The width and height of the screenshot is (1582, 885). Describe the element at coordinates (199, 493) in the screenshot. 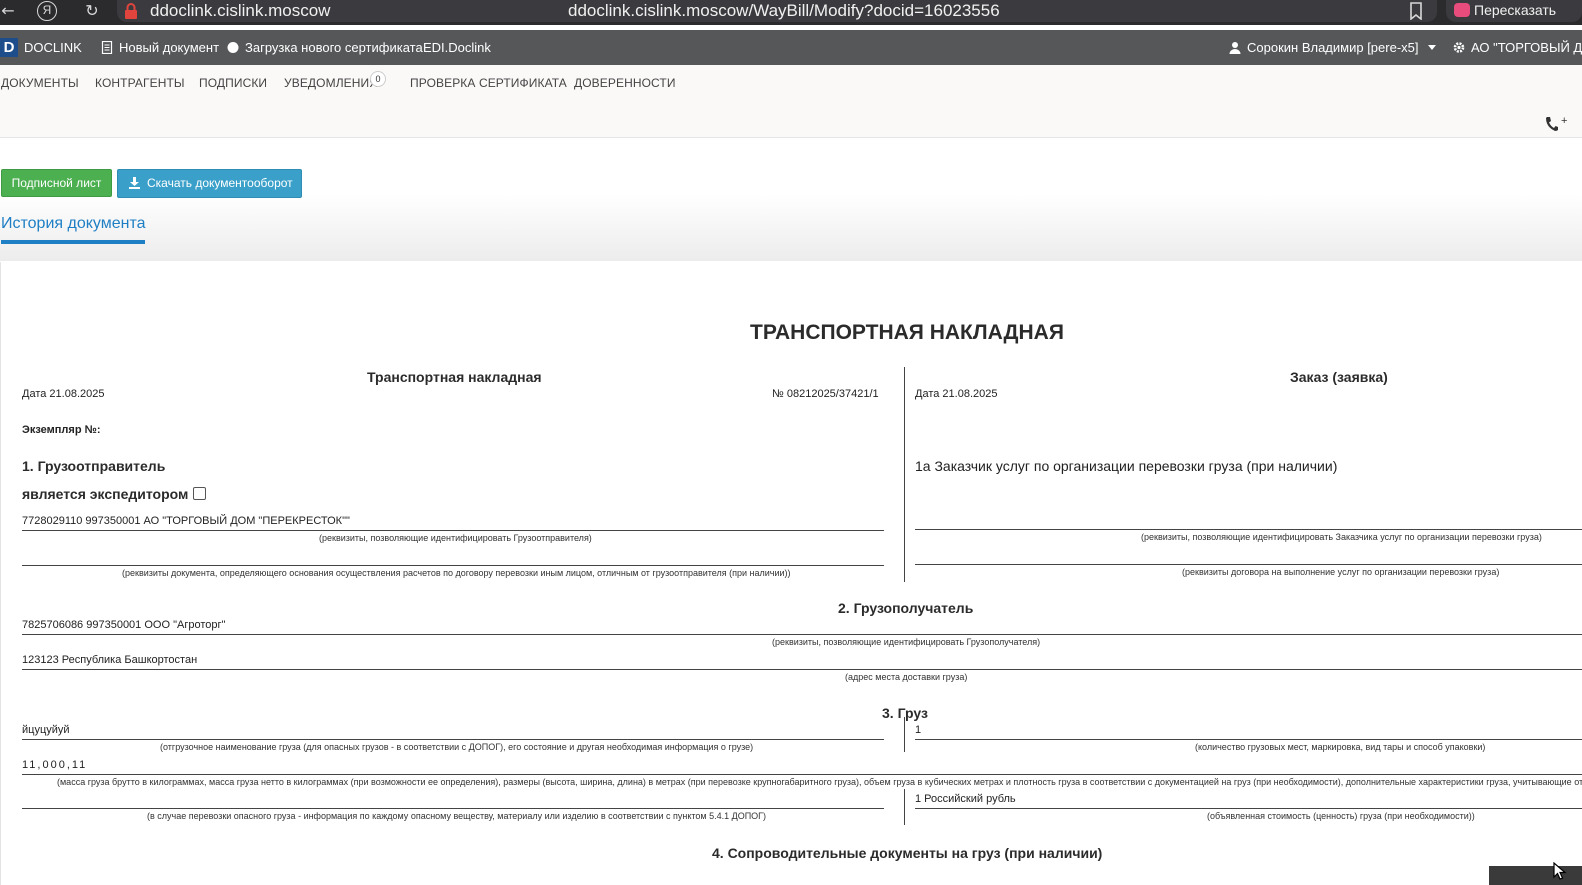

I see `expeditor-checkbox` at that location.